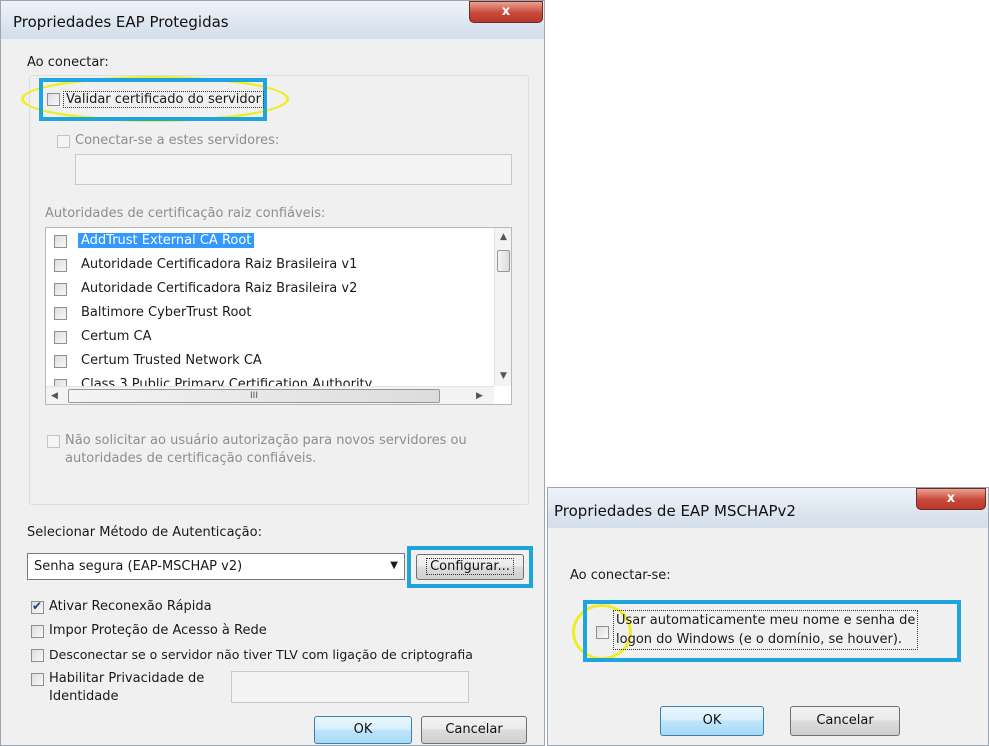  What do you see at coordinates (766, 620) in the screenshot?
I see `auto-logon-label-line1: Usar automaticamente meu nome e senha de` at bounding box center [766, 620].